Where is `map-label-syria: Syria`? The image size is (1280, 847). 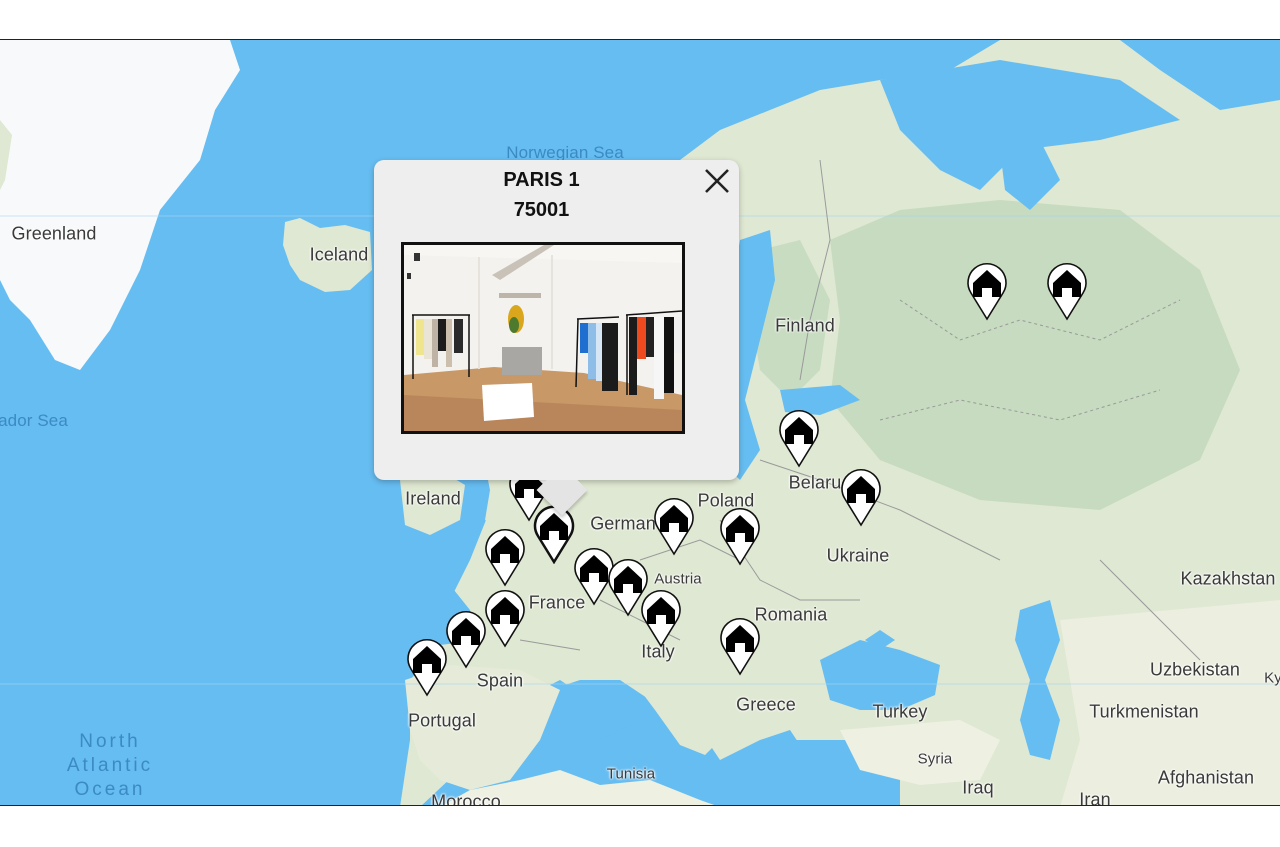 map-label-syria: Syria is located at coordinates (935, 759).